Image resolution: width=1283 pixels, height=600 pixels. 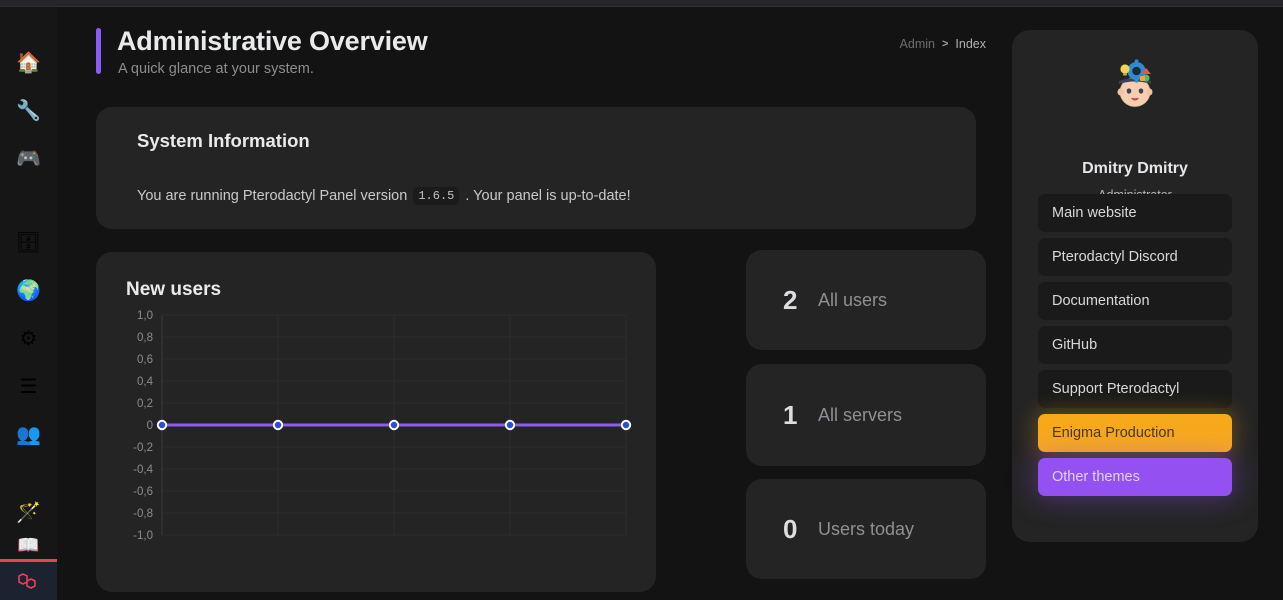 I want to click on chart-ytick-label: -0,8, so click(x=143, y=514).